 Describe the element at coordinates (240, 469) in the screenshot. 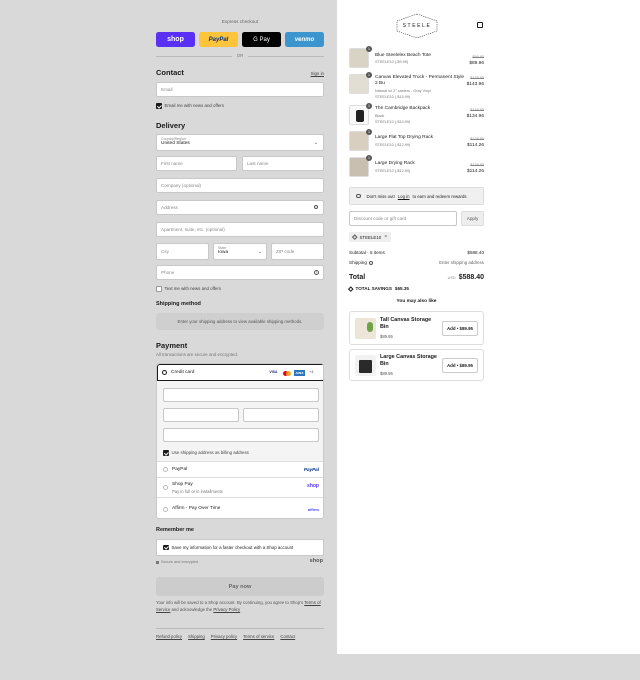

I see `paypal-option: PayPal PayPal` at that location.